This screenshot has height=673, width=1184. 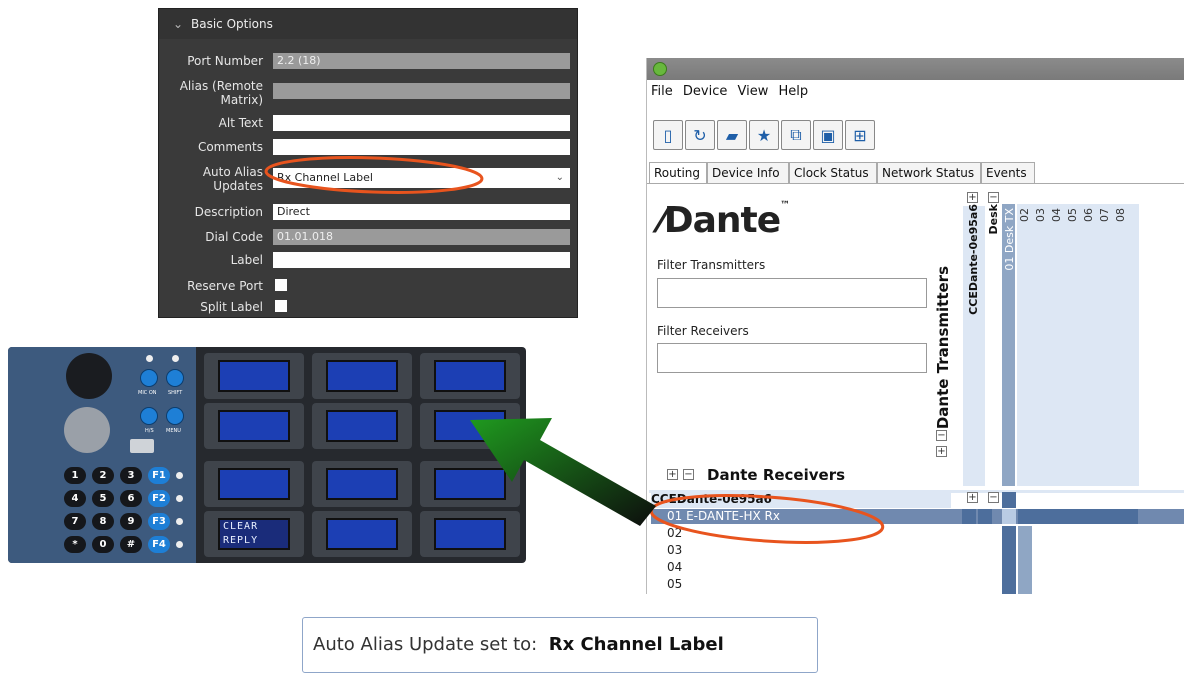 What do you see at coordinates (75, 521) in the screenshot?
I see `key-7: 7` at bounding box center [75, 521].